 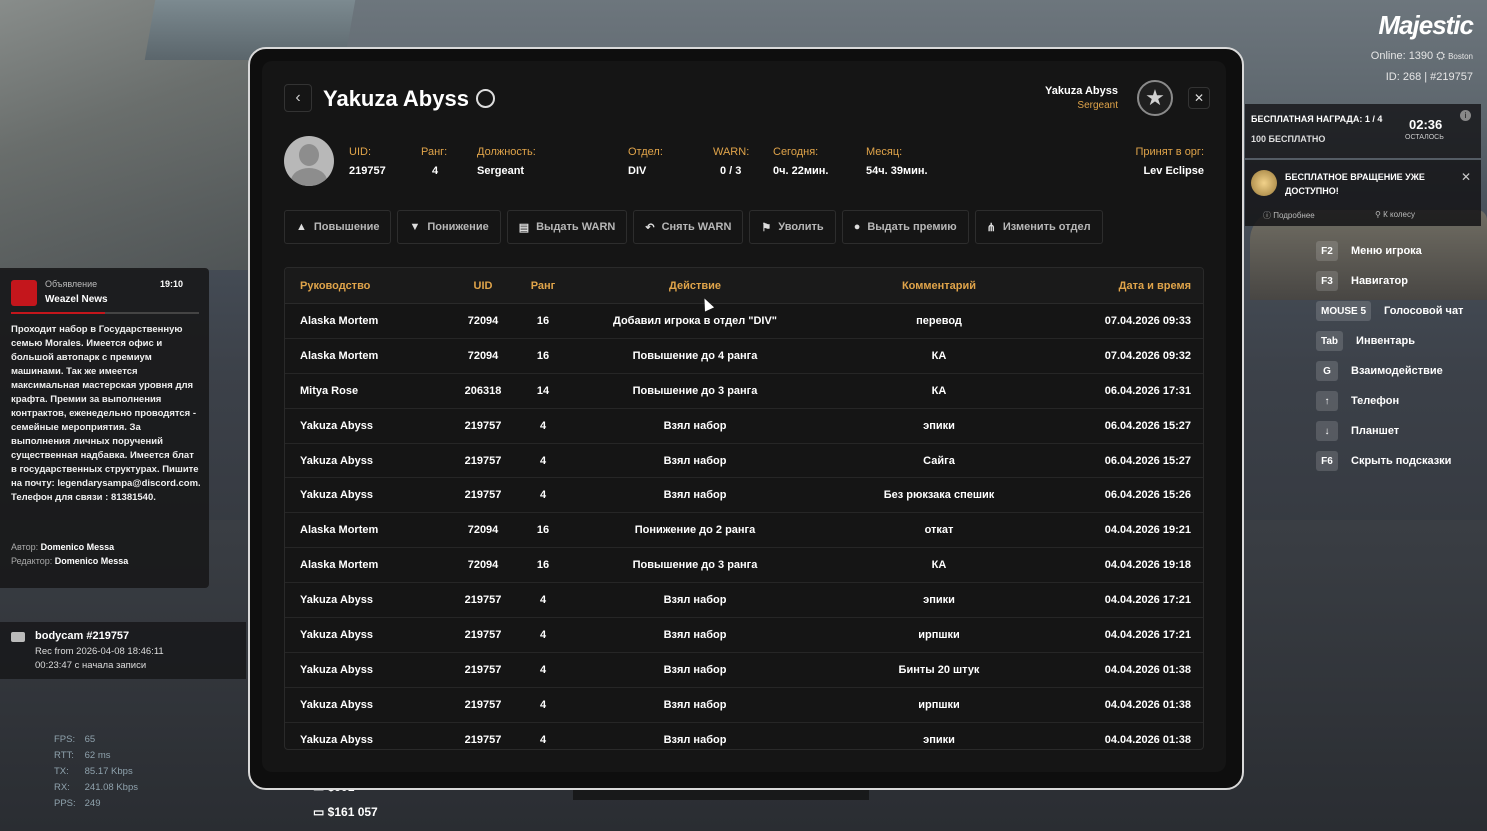 I want to click on change-department-button: ⋔ Изменить отдел, so click(x=1038, y=227).